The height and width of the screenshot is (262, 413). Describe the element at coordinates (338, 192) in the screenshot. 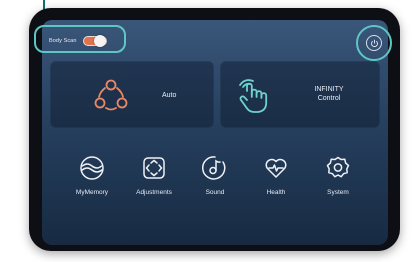

I see `system-label: System` at that location.